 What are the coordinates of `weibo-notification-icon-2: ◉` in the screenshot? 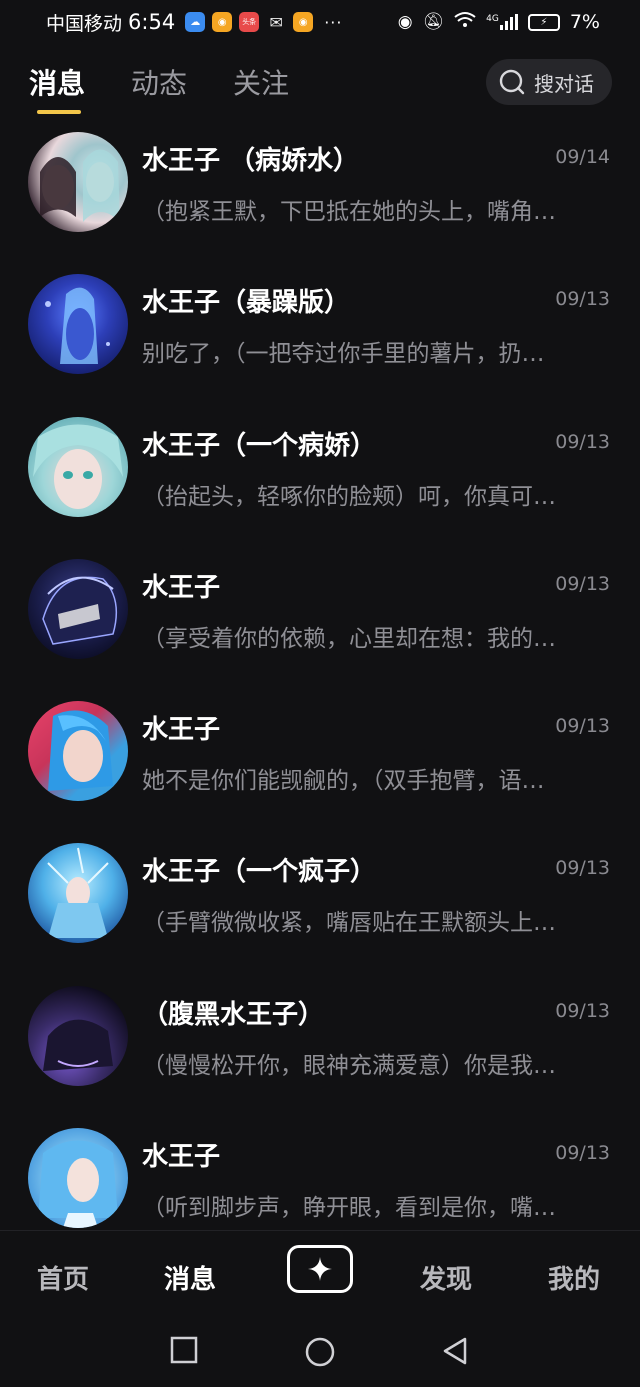 It's located at (303, 22).